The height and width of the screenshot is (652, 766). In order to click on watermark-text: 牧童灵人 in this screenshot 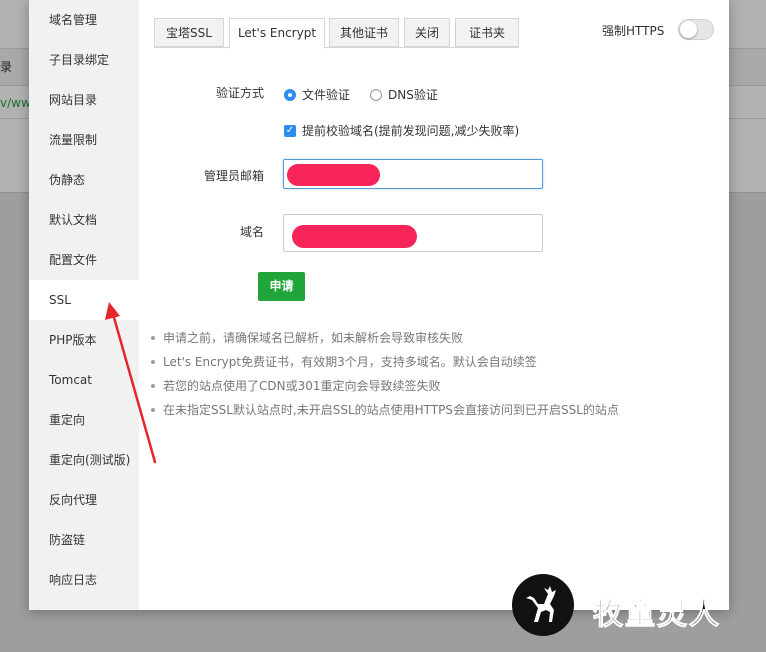, I will do `click(657, 615)`.